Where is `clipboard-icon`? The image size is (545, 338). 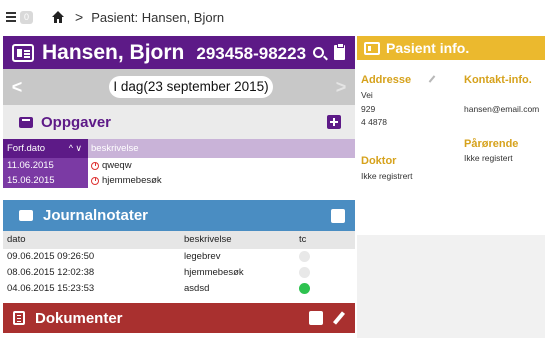 clipboard-icon is located at coordinates (339, 51).